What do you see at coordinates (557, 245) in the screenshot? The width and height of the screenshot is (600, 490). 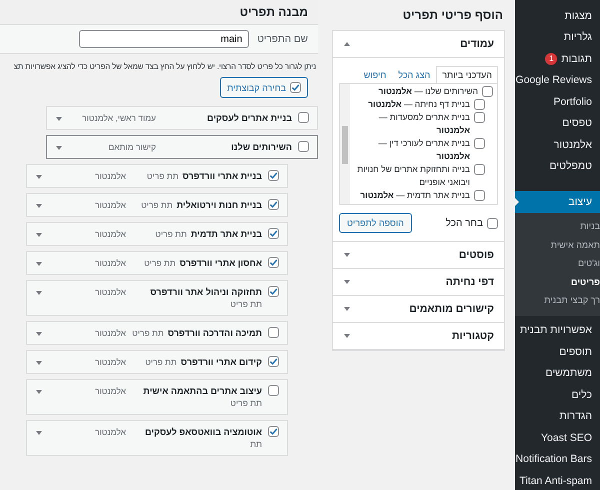 I see `submenu-item: תאמה אישית` at bounding box center [557, 245].